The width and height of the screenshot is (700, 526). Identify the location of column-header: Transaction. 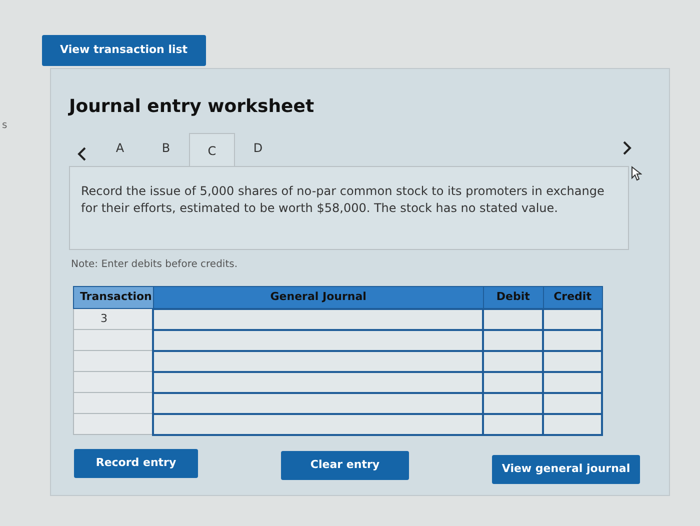
(114, 297).